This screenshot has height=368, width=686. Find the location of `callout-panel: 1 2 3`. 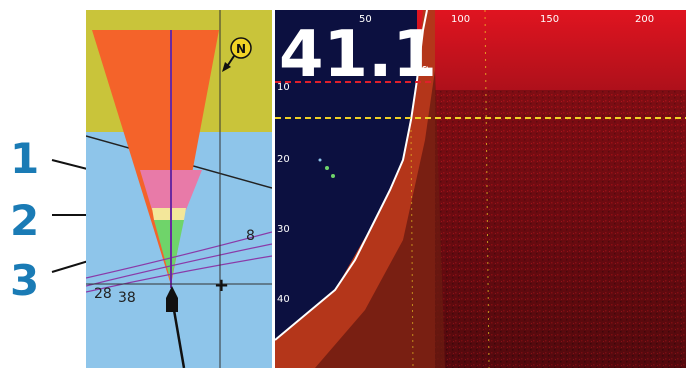

callout-panel: 1 2 3 is located at coordinates (43, 184).